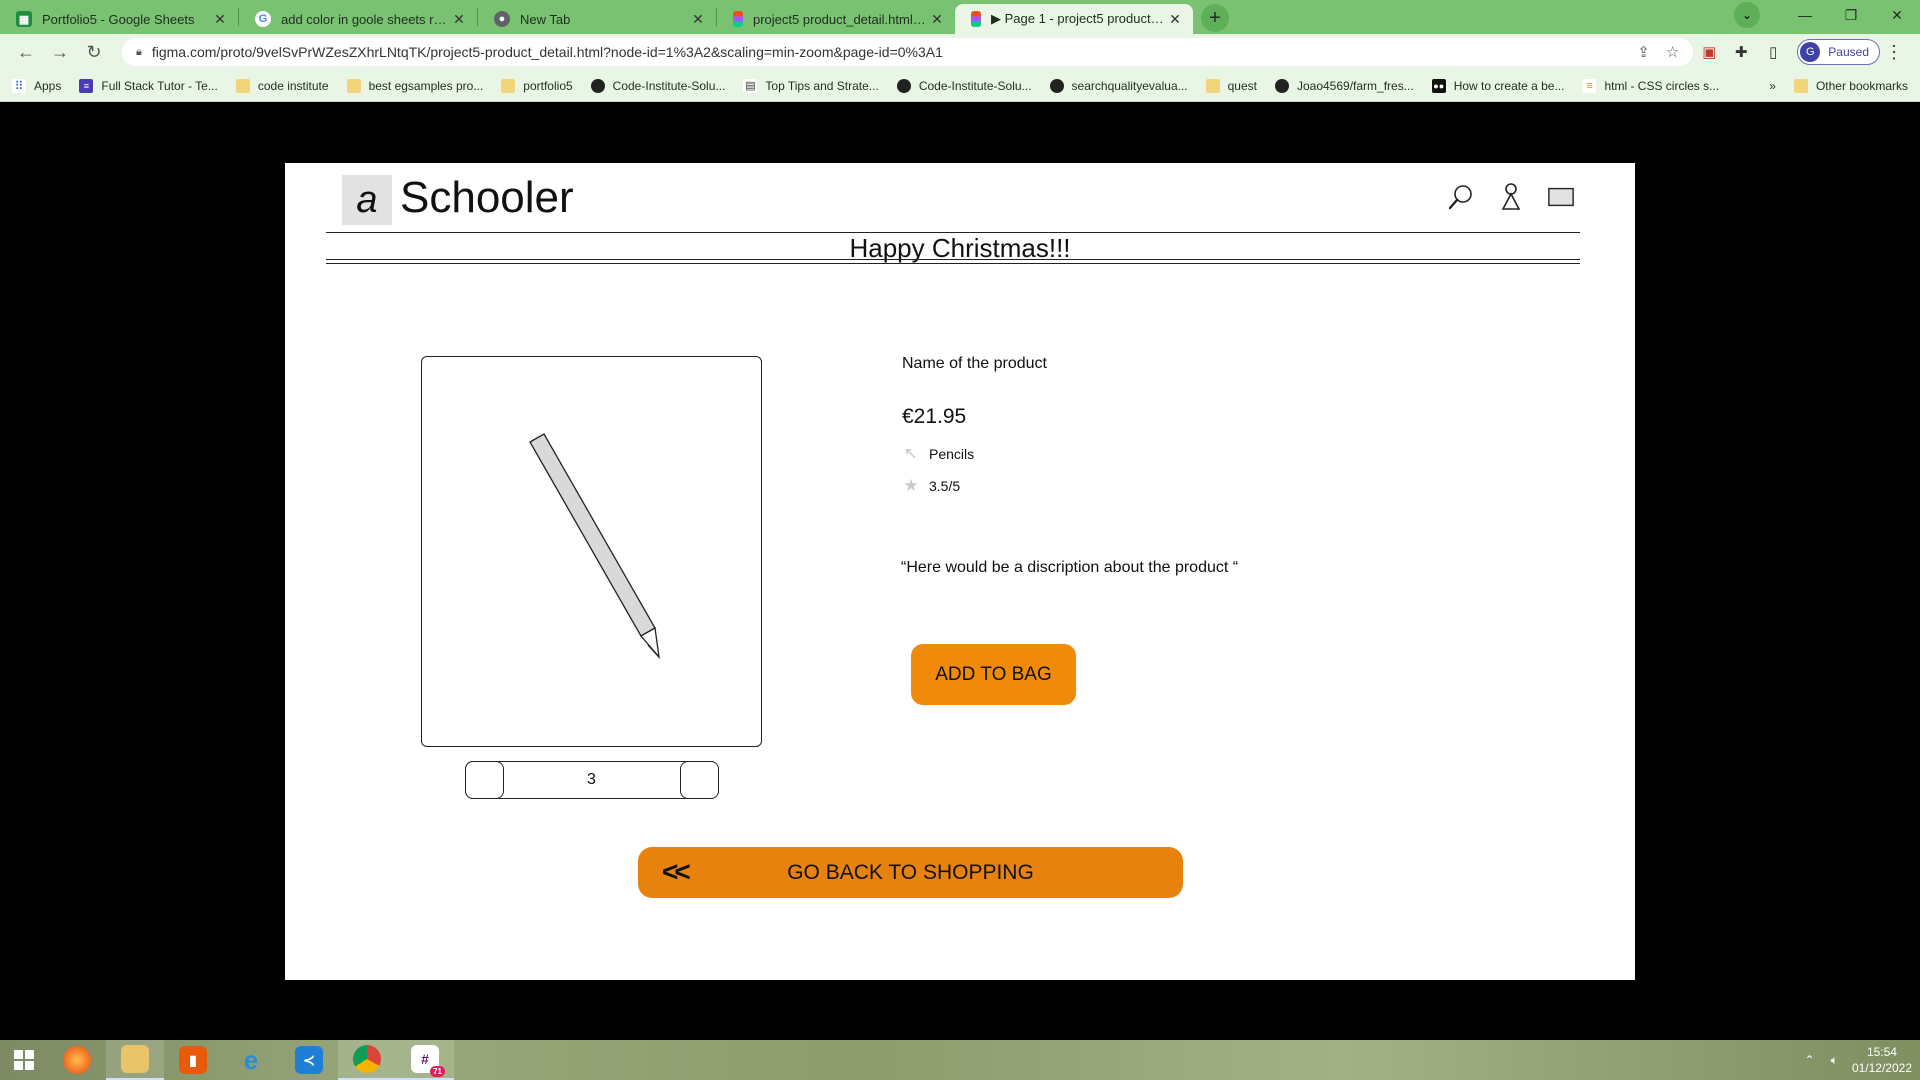 The height and width of the screenshot is (1080, 1920). I want to click on back-arrow-icon: ←, so click(26, 52).